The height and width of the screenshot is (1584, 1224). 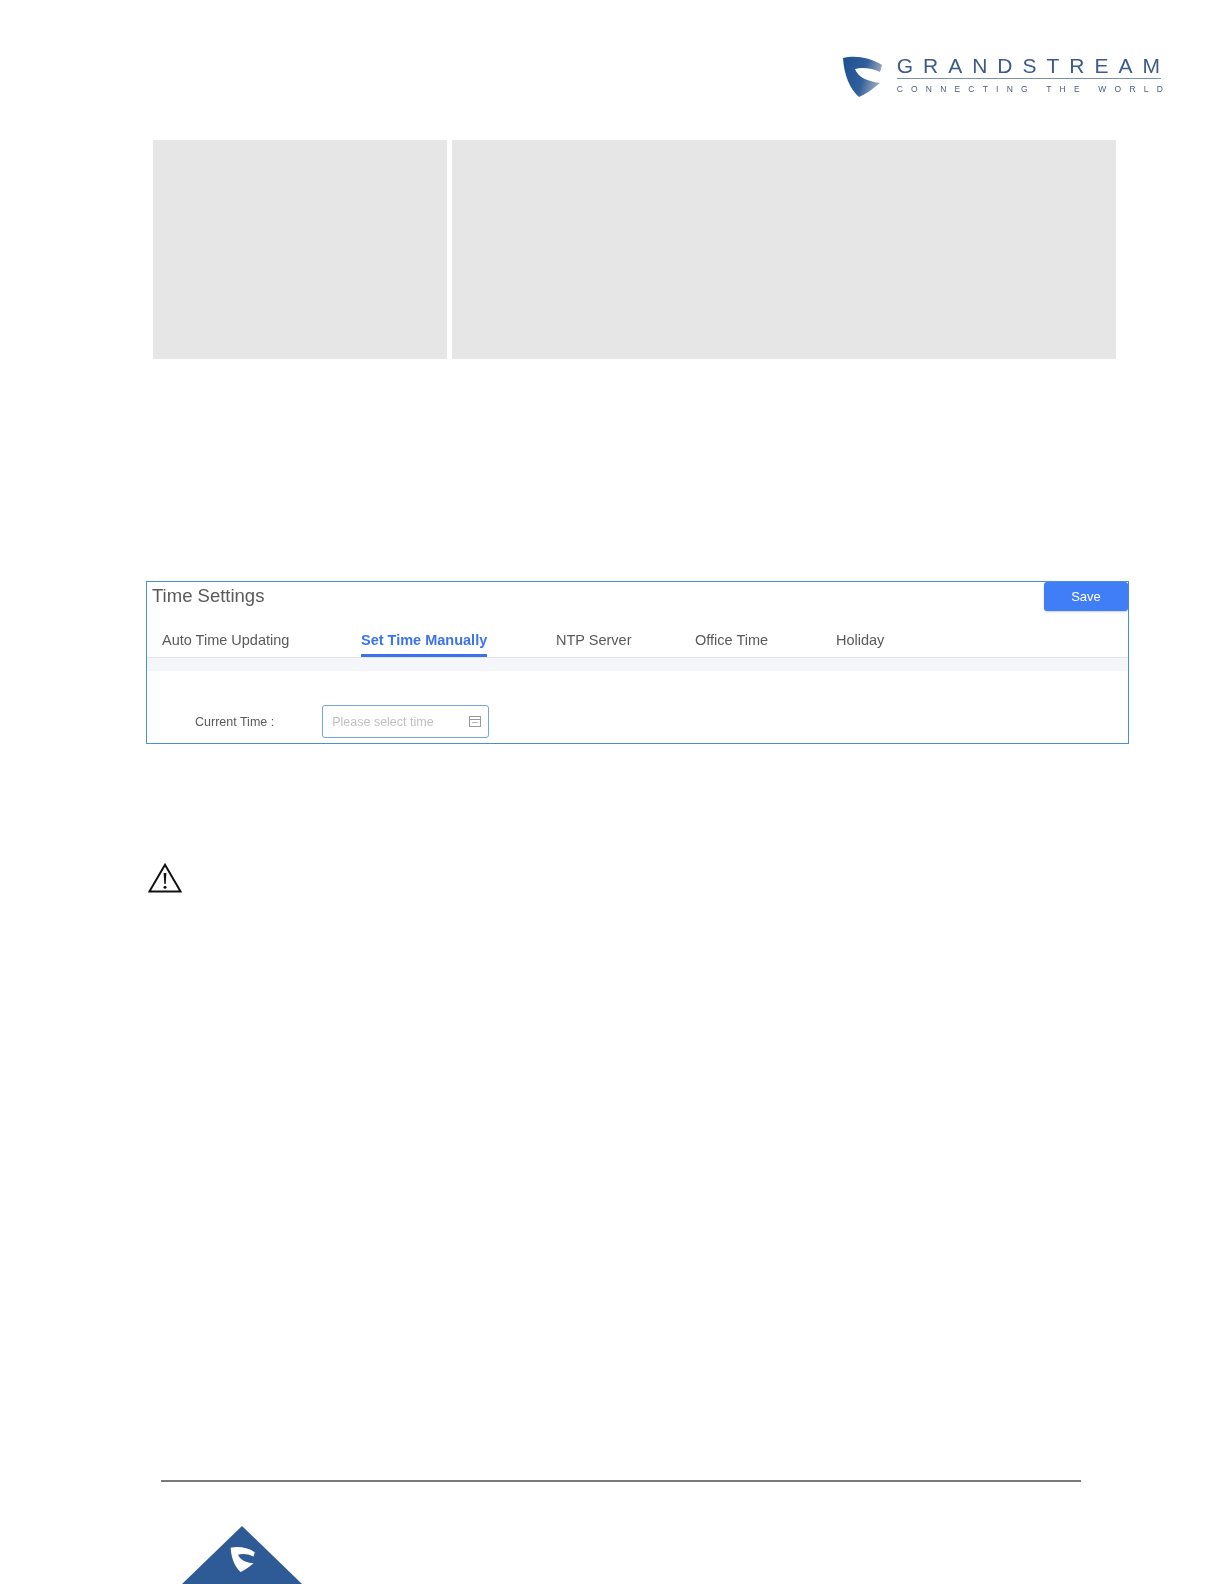 I want to click on date-input-field: Please select time, so click(x=406, y=721).